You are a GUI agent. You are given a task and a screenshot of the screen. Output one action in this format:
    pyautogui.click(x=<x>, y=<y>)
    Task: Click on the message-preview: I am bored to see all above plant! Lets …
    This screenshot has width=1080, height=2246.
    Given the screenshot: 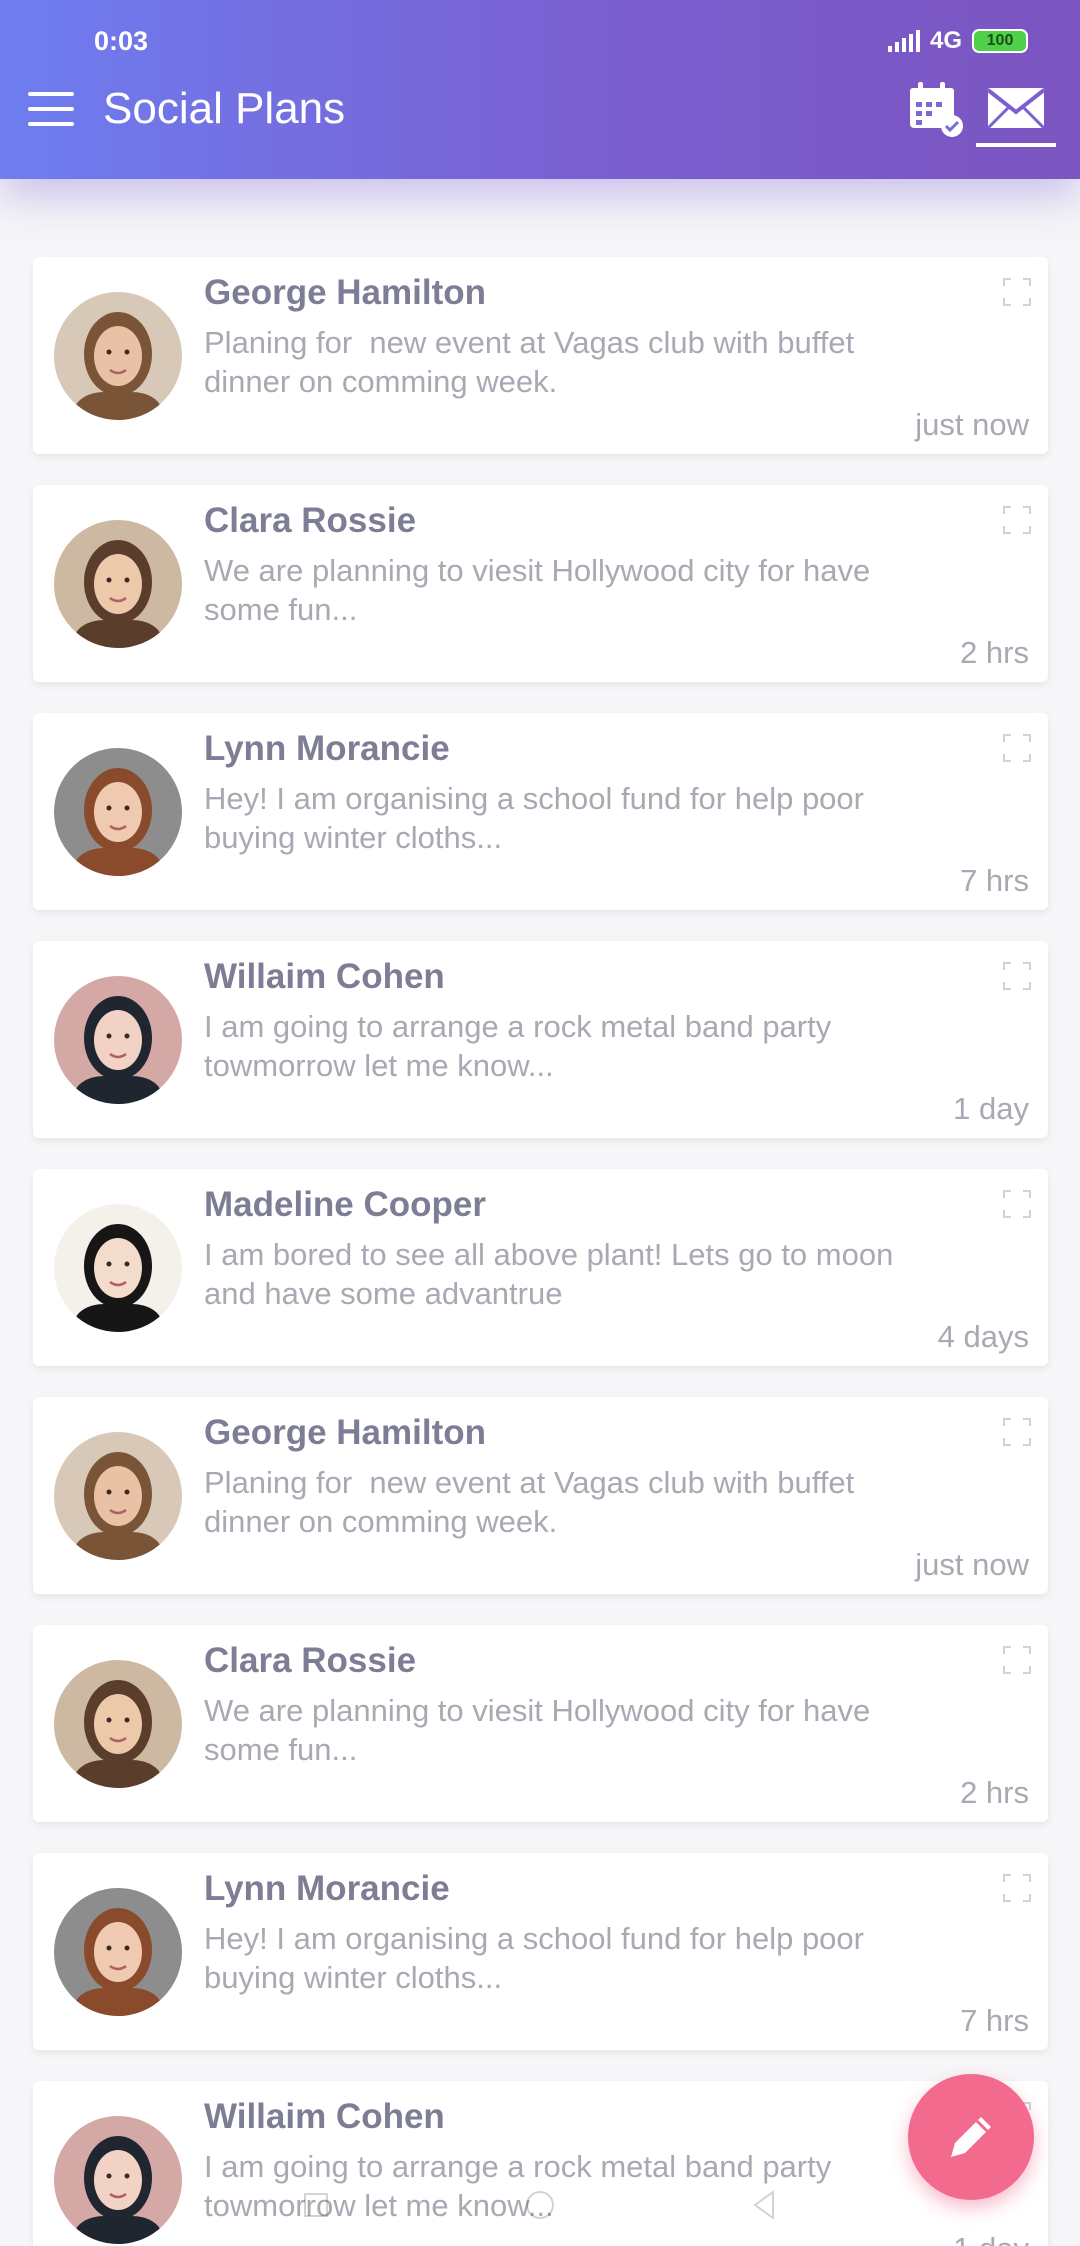 What is the action you would take?
    pyautogui.click(x=553, y=1274)
    